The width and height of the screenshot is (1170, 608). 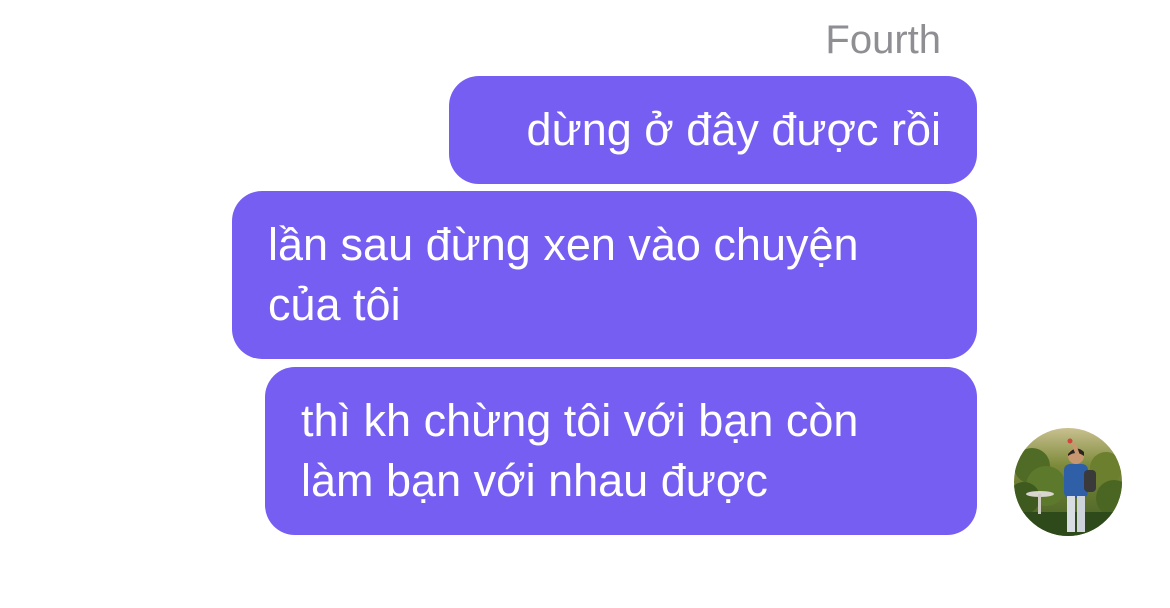 I want to click on avatar, so click(x=1068, y=482).